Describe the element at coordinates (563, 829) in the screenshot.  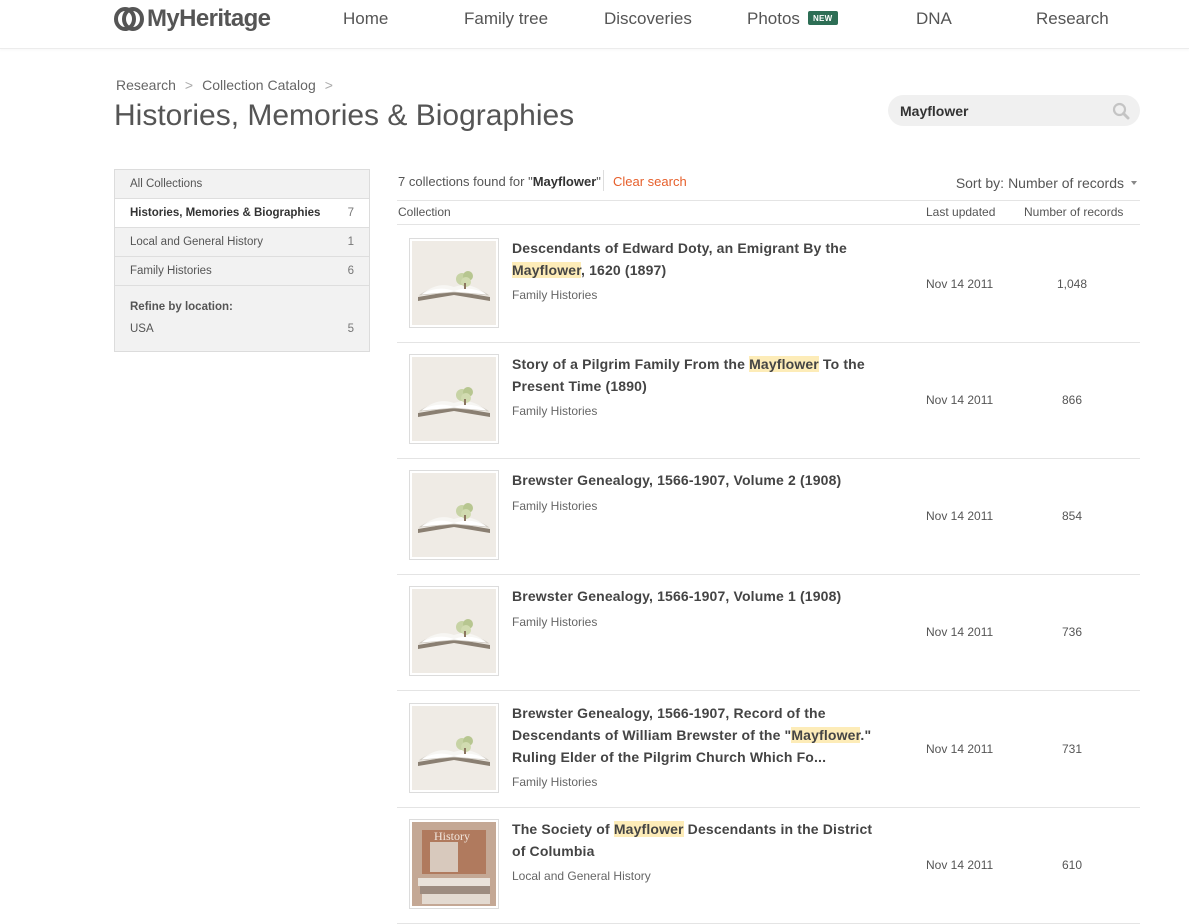
I see `title-text: The Society of` at that location.